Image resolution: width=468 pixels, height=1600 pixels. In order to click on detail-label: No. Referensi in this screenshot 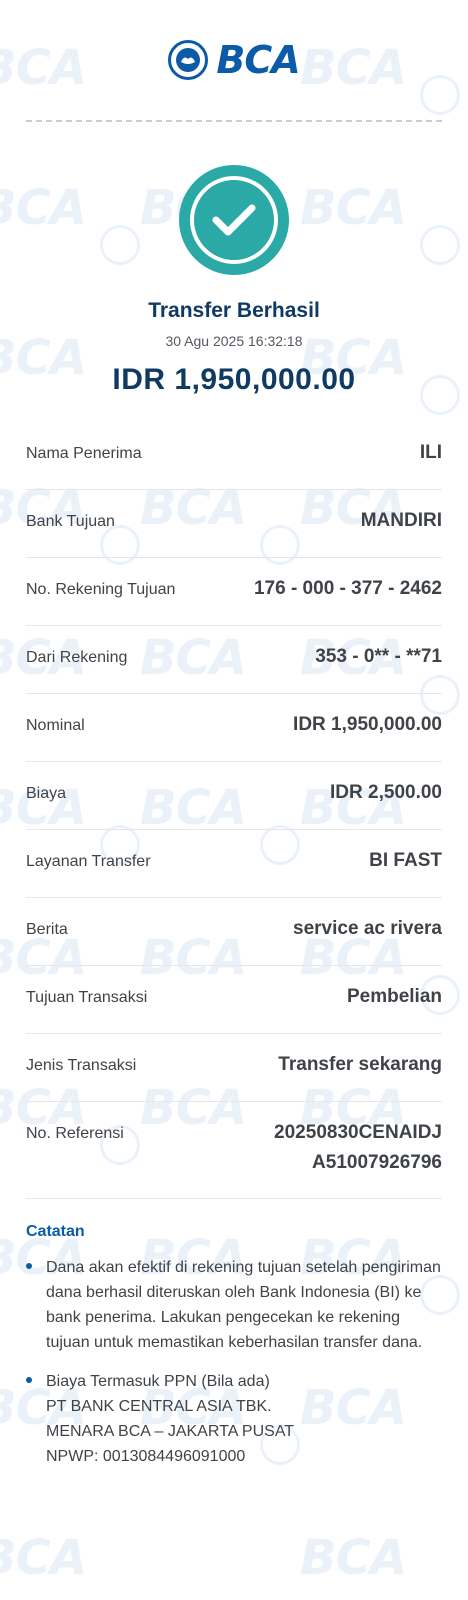, I will do `click(75, 1133)`.